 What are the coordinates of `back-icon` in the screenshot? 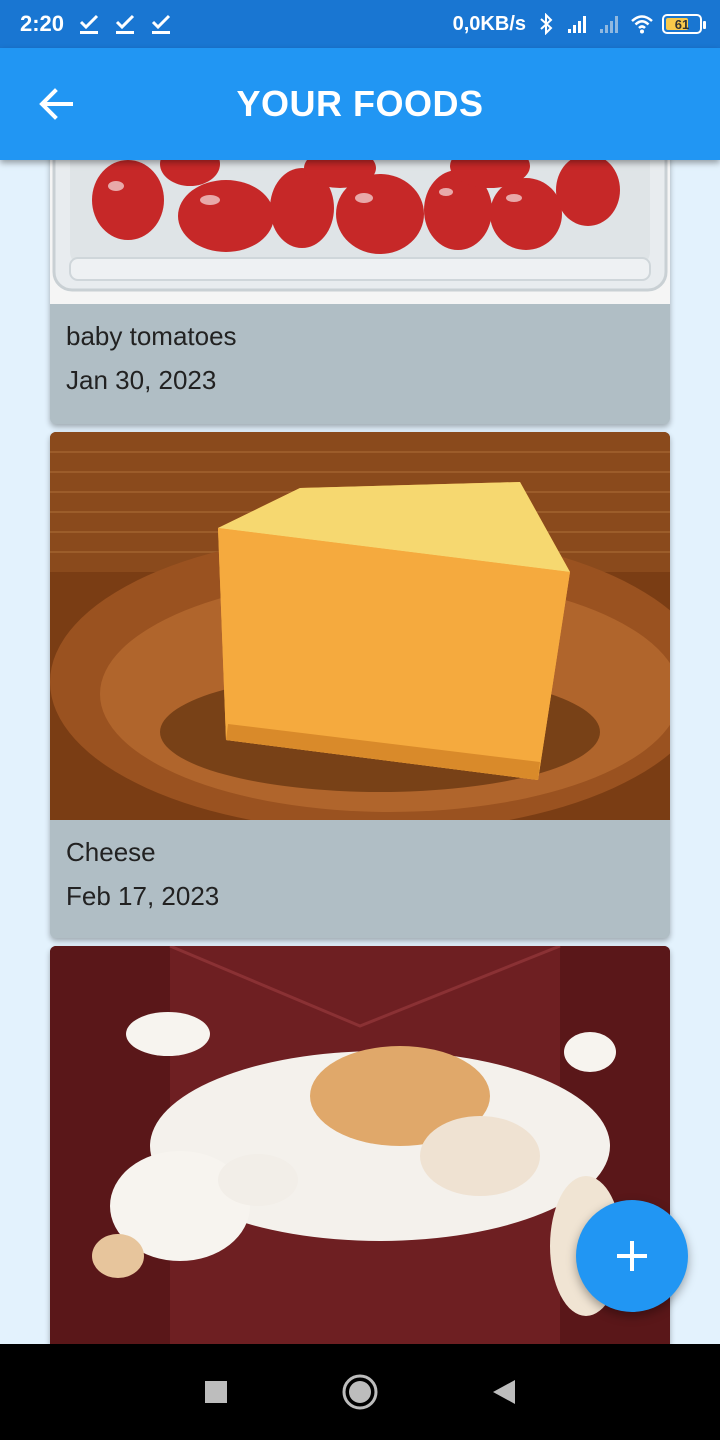 It's located at (504, 1392).